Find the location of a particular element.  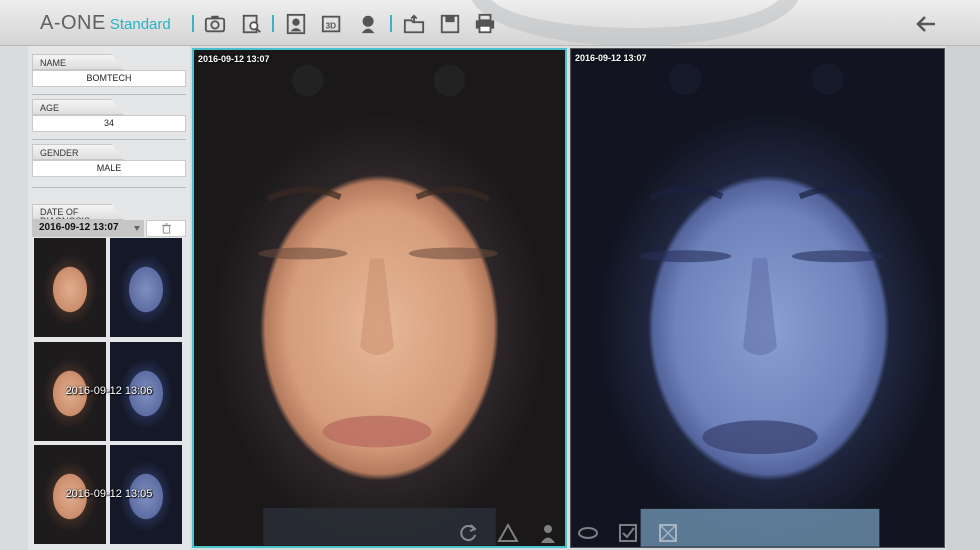

name-value: BOMTECH is located at coordinates (109, 78).